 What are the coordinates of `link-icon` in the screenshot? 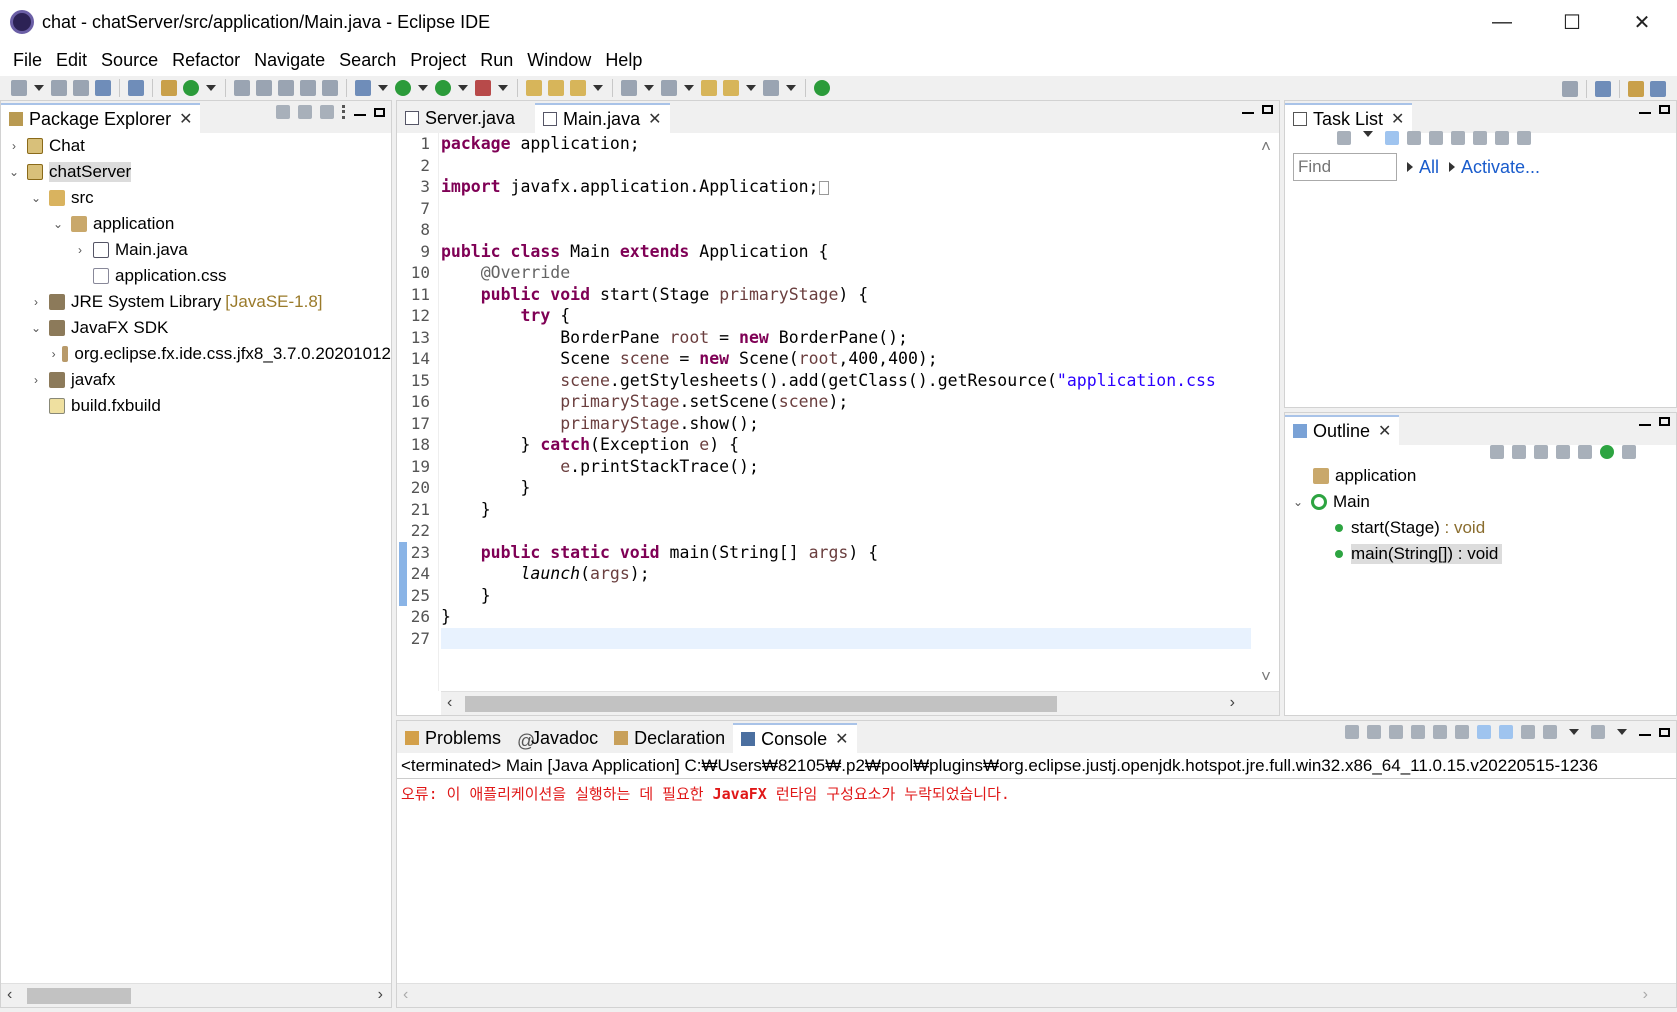 It's located at (1524, 138).